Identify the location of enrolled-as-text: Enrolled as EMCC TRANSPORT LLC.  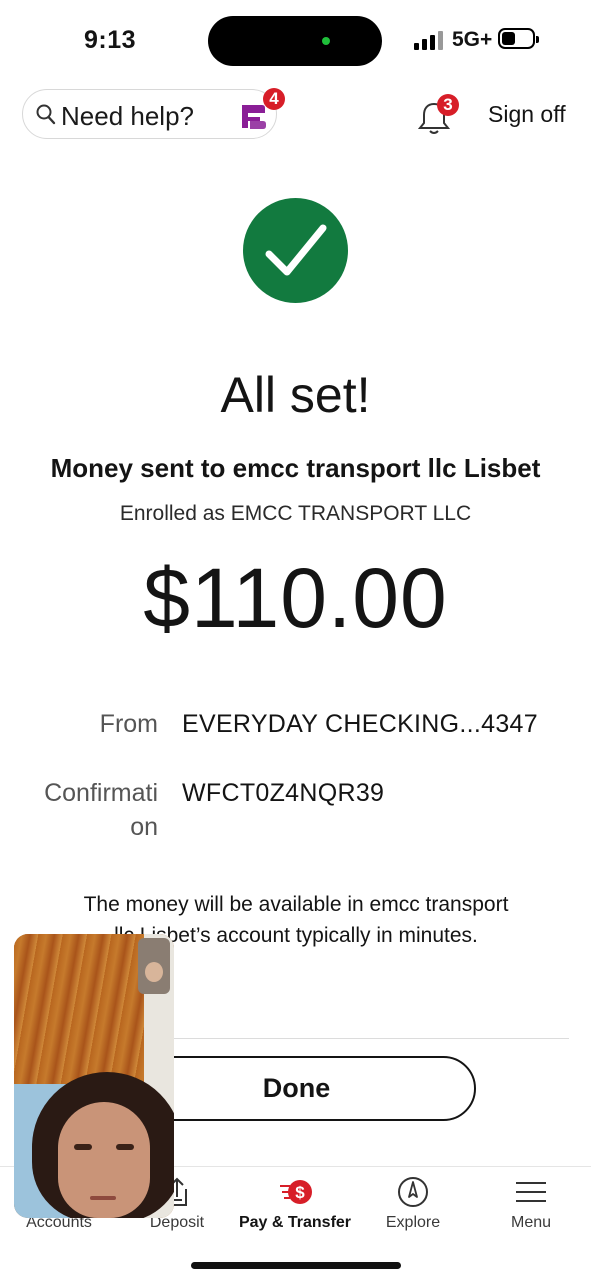
(295, 513).